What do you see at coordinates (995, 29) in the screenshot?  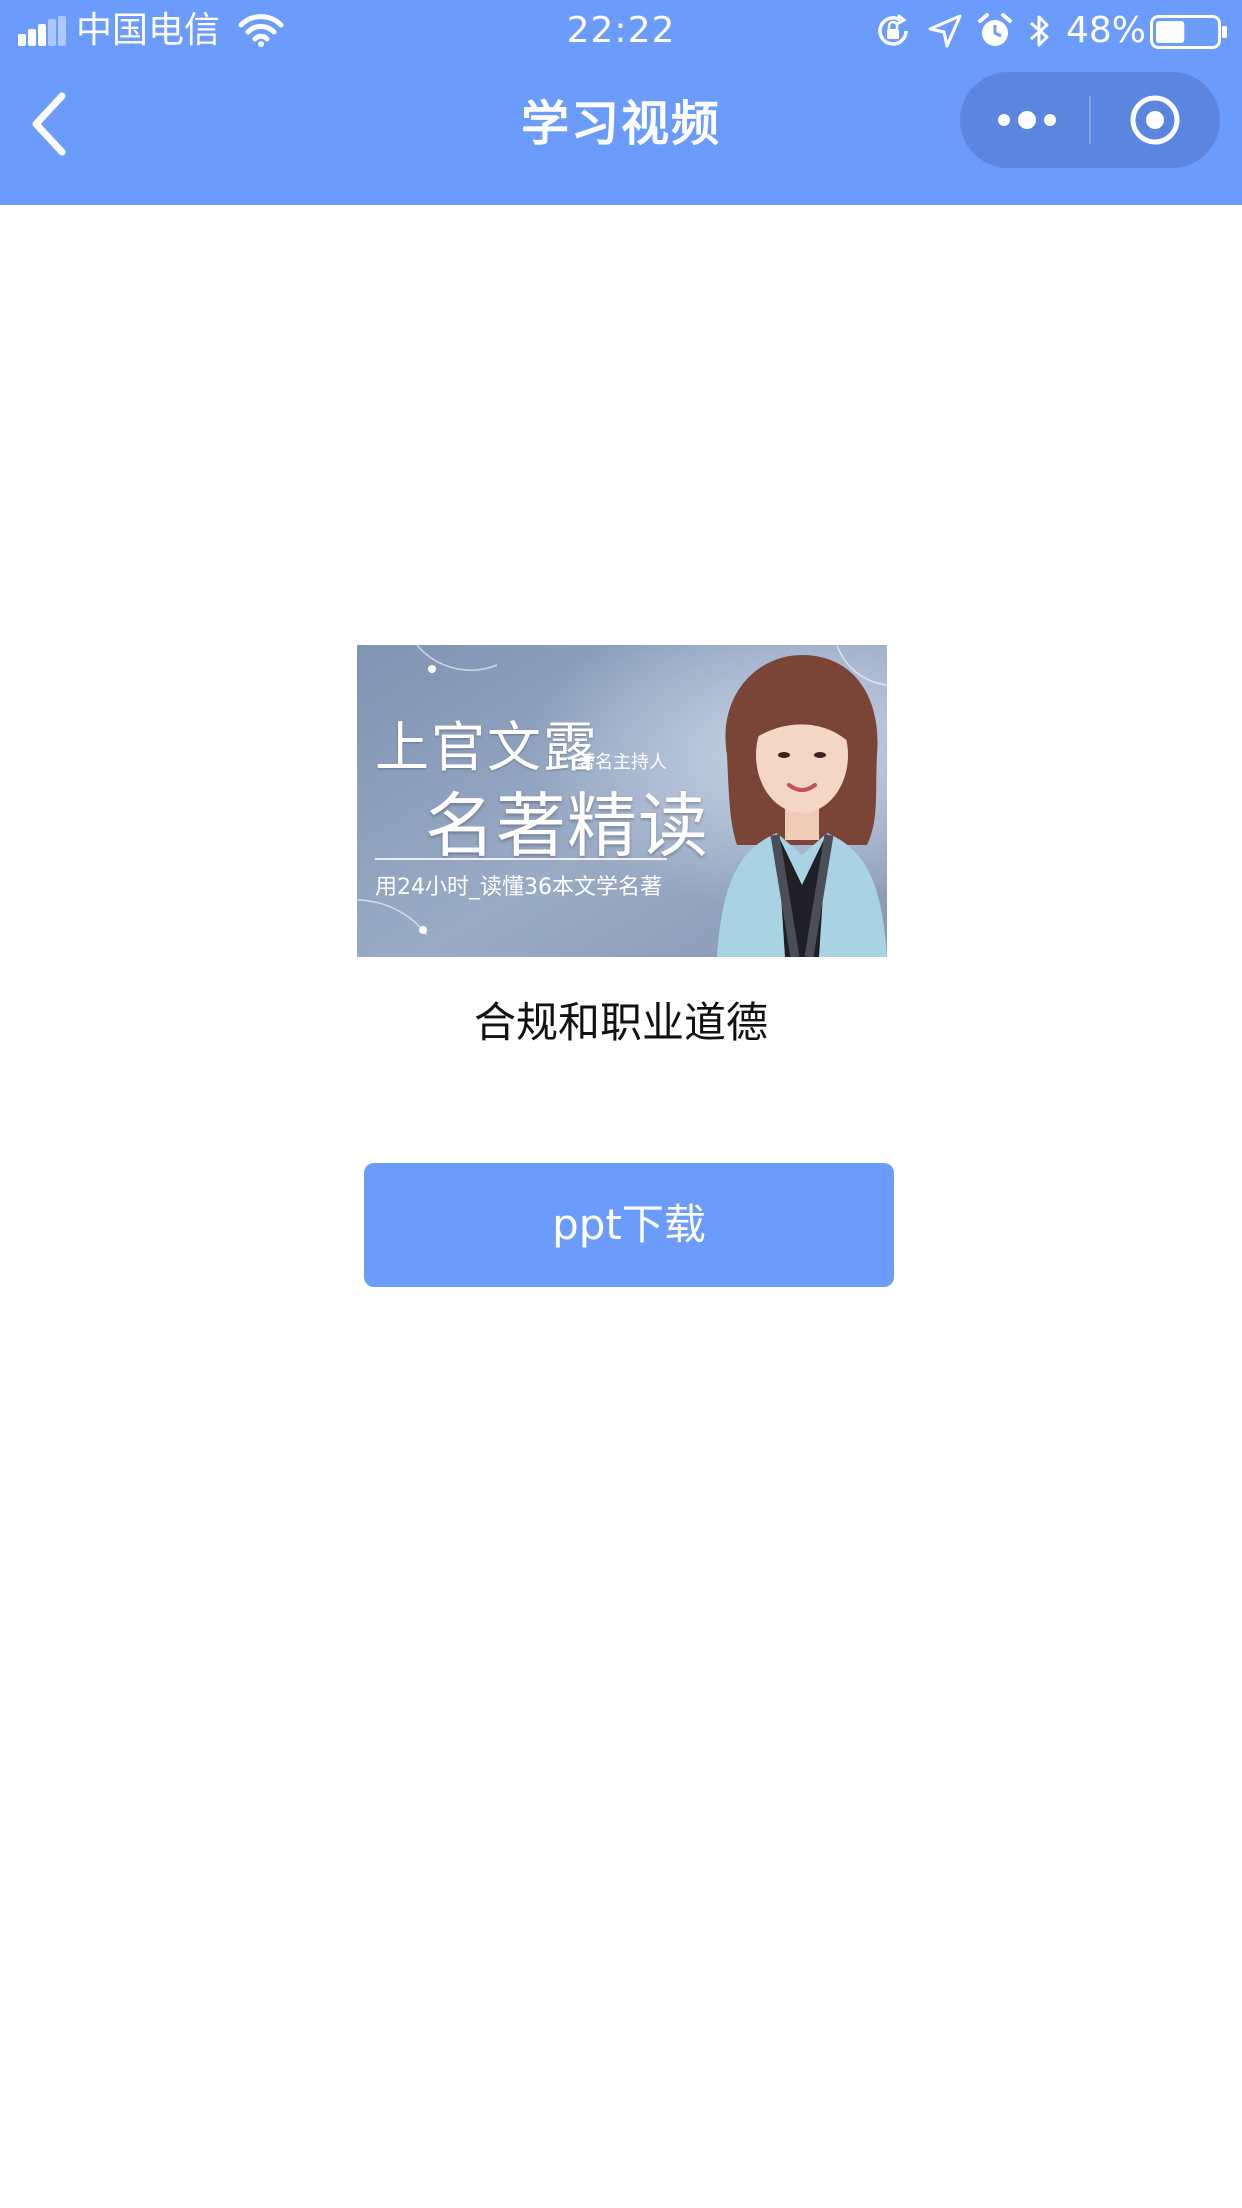 I see `alarm-icon` at bounding box center [995, 29].